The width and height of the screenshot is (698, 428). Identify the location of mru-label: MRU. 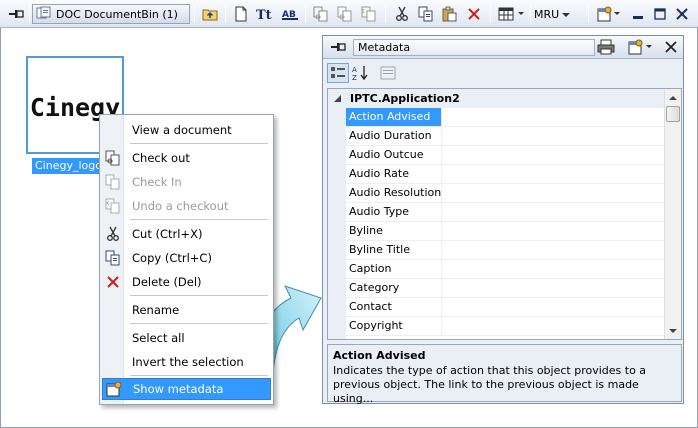
(547, 14).